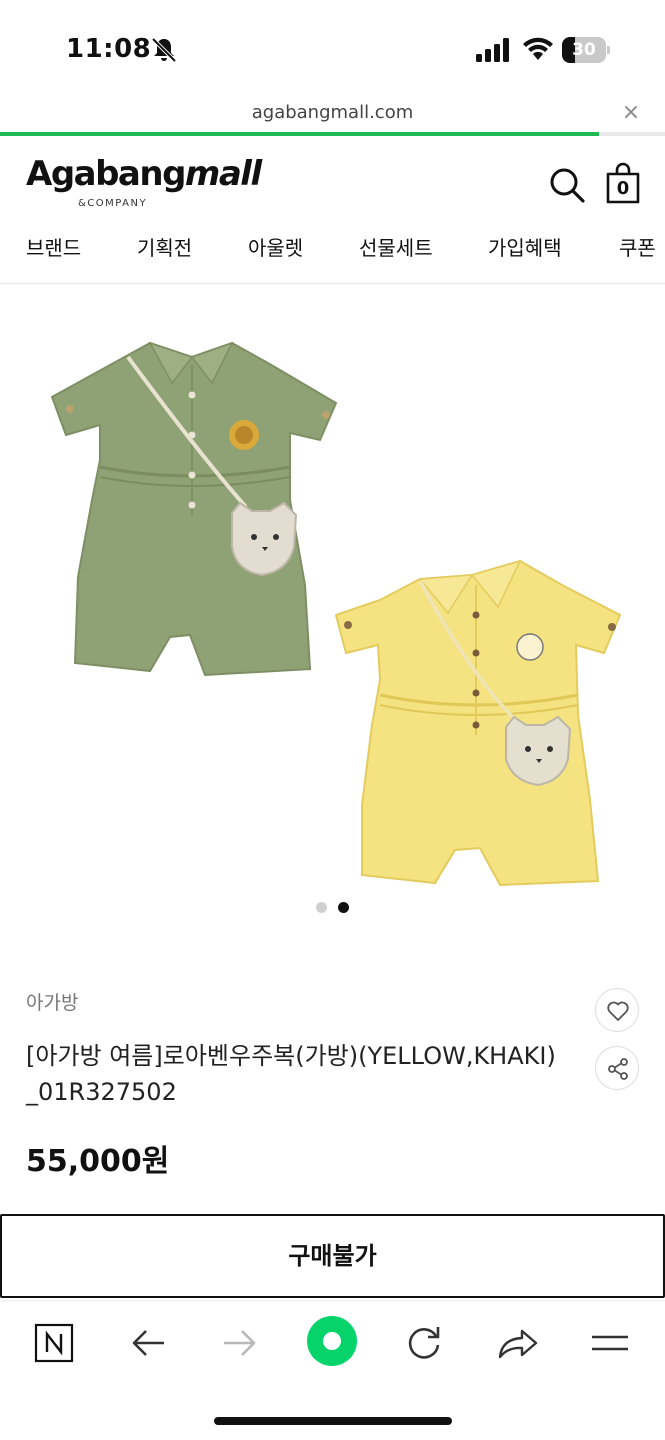  I want to click on green-dot-icon, so click(332, 1341).